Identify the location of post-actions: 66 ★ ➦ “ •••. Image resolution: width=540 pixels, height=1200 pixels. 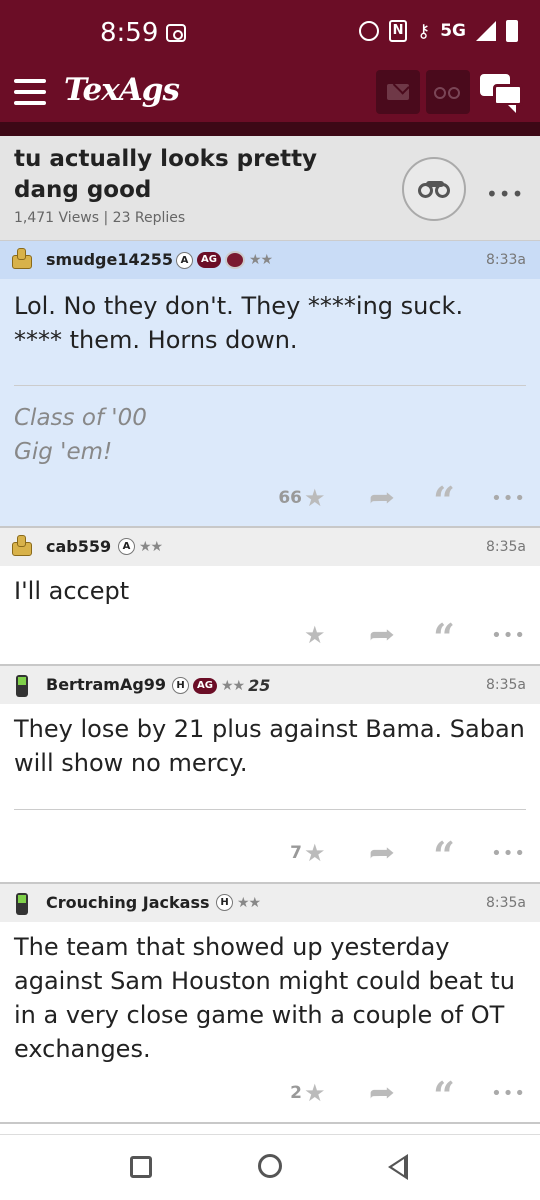
(402, 501).